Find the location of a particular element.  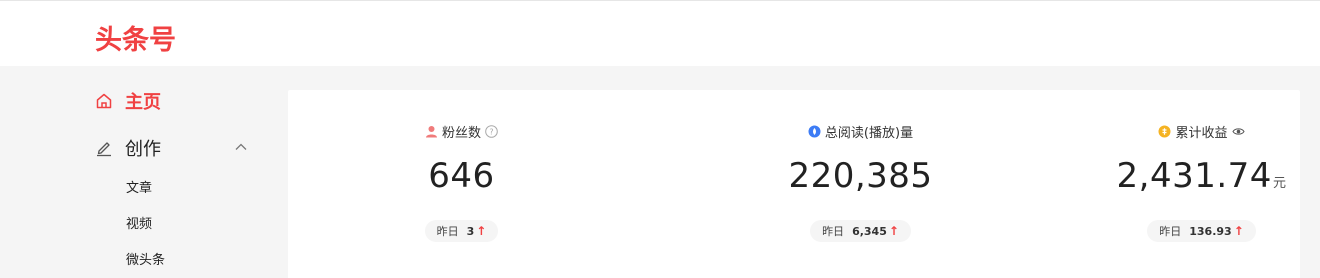

sidebar-item-label: 主页 is located at coordinates (143, 102).